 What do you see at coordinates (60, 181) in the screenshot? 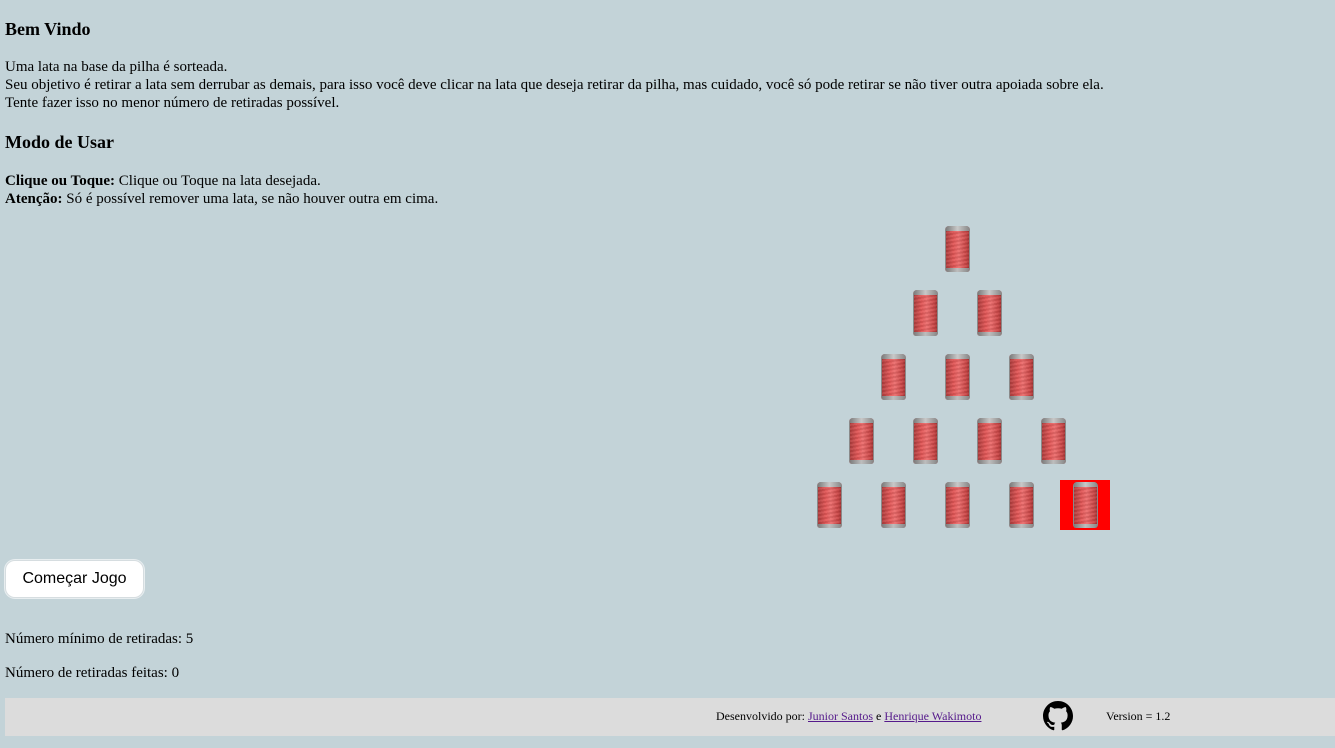
I see `usage-item-label: Clique ou Toque:` at bounding box center [60, 181].